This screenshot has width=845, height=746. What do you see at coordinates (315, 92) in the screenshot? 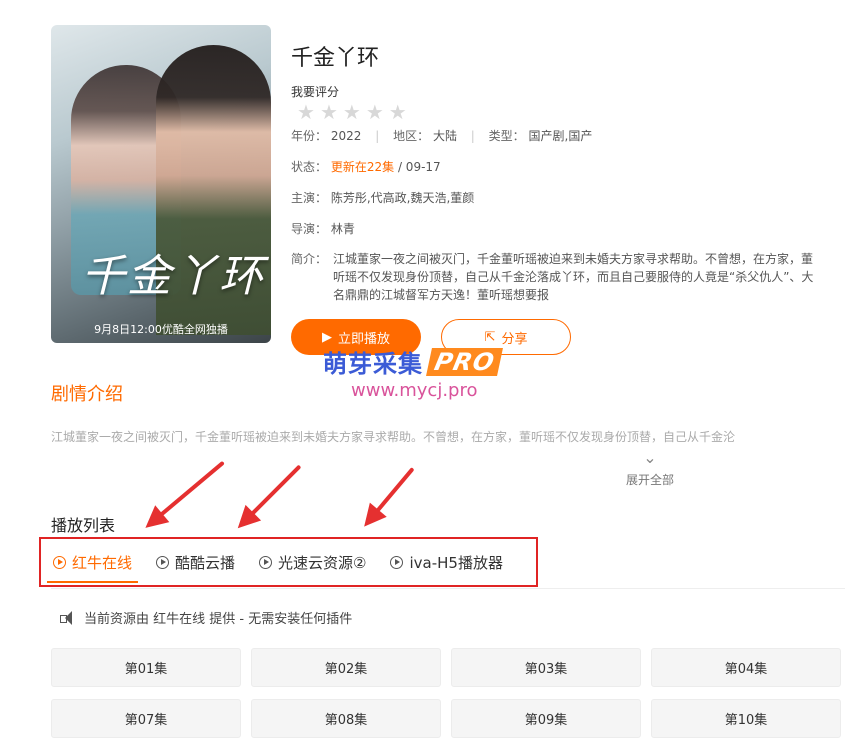
I see `rate-label: 我要评分` at bounding box center [315, 92].